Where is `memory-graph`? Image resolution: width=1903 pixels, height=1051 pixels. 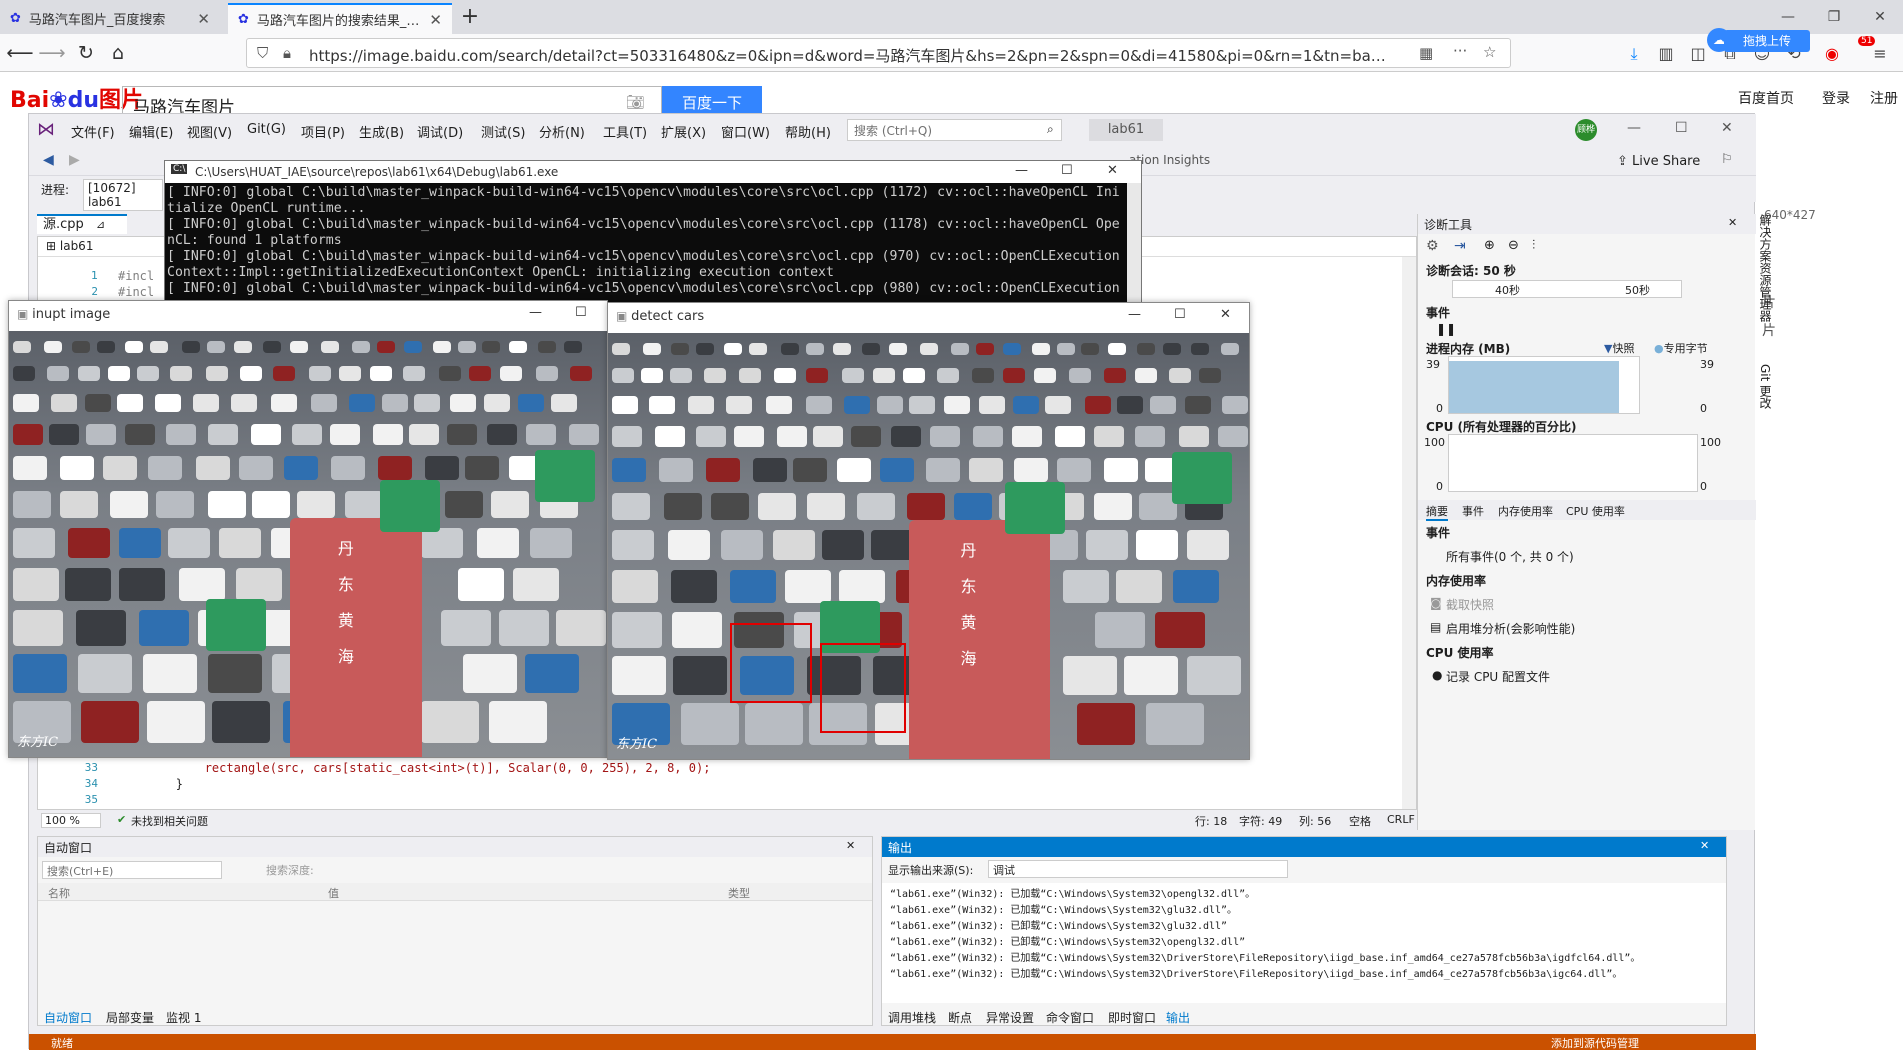 memory-graph is located at coordinates (1544, 385).